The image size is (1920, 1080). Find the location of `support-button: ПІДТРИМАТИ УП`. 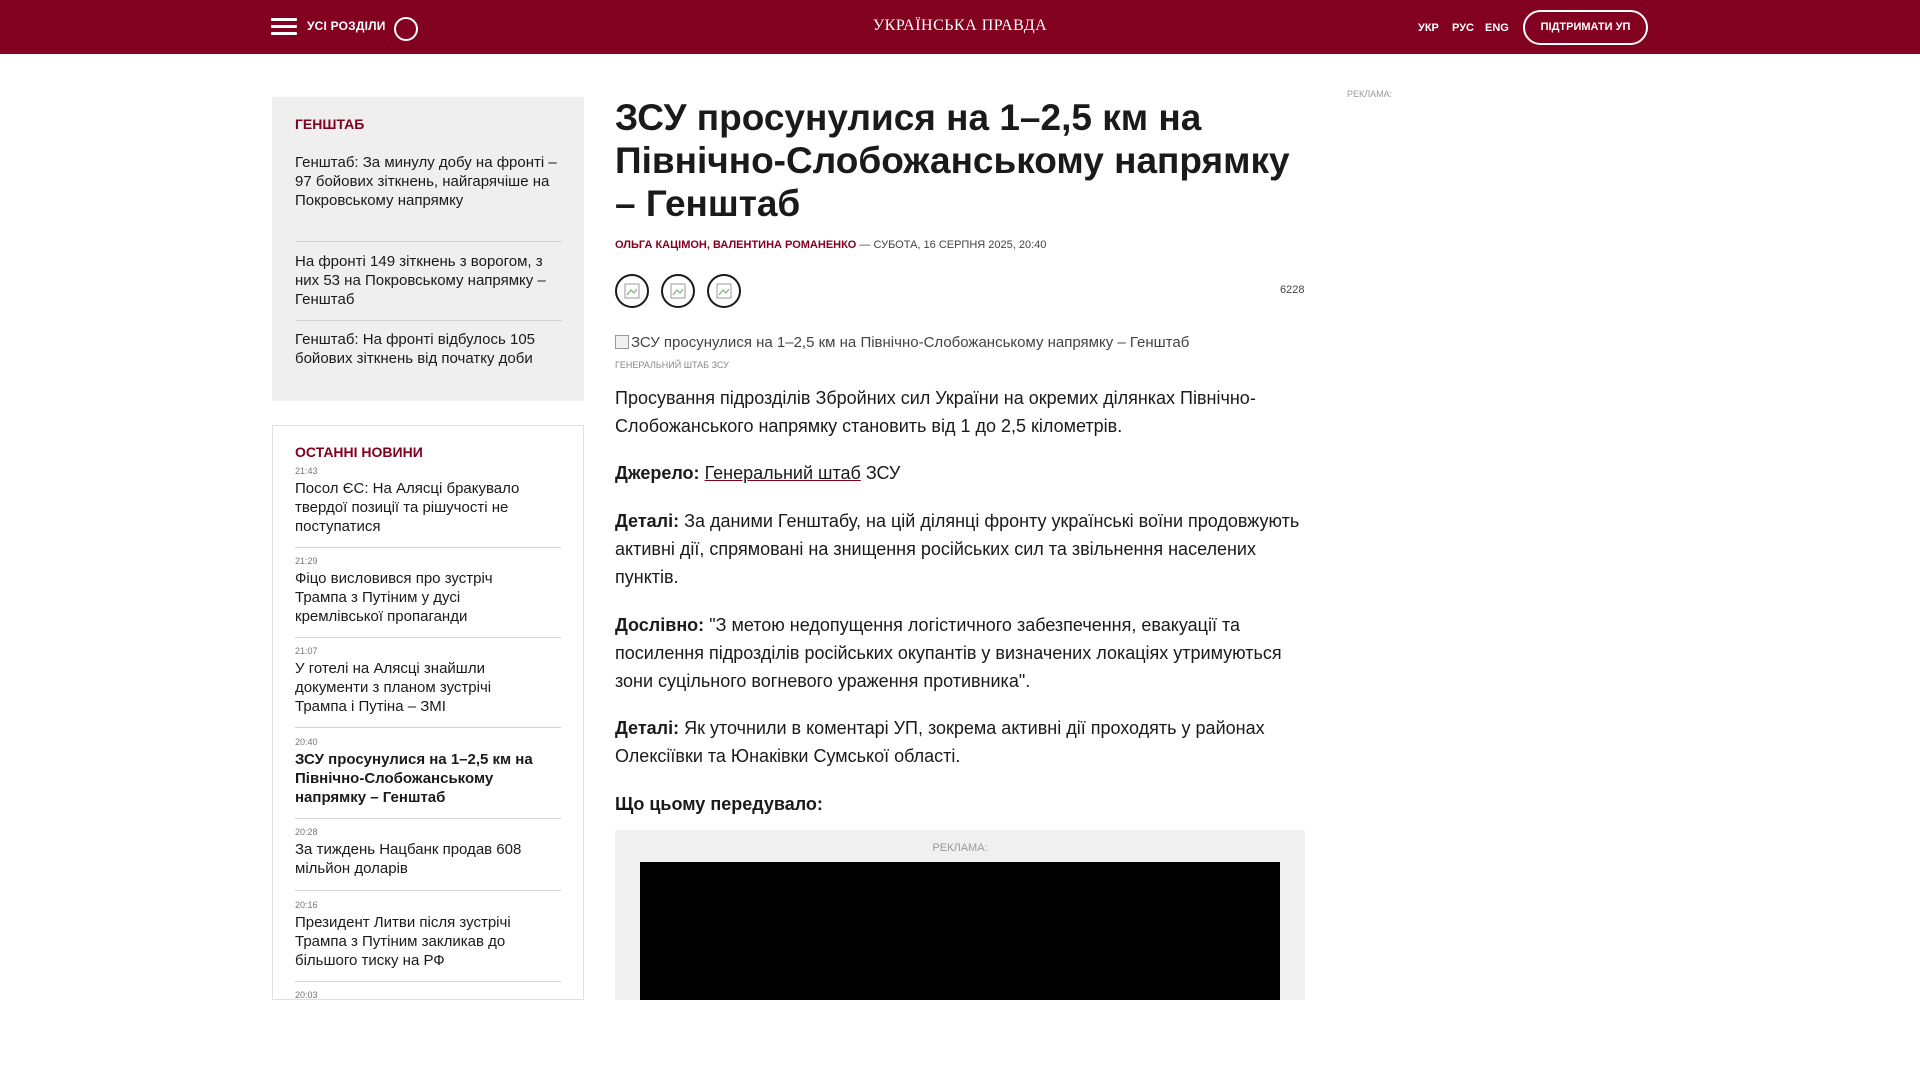

support-button: ПІДТРИМАТИ УП is located at coordinates (1585, 27).